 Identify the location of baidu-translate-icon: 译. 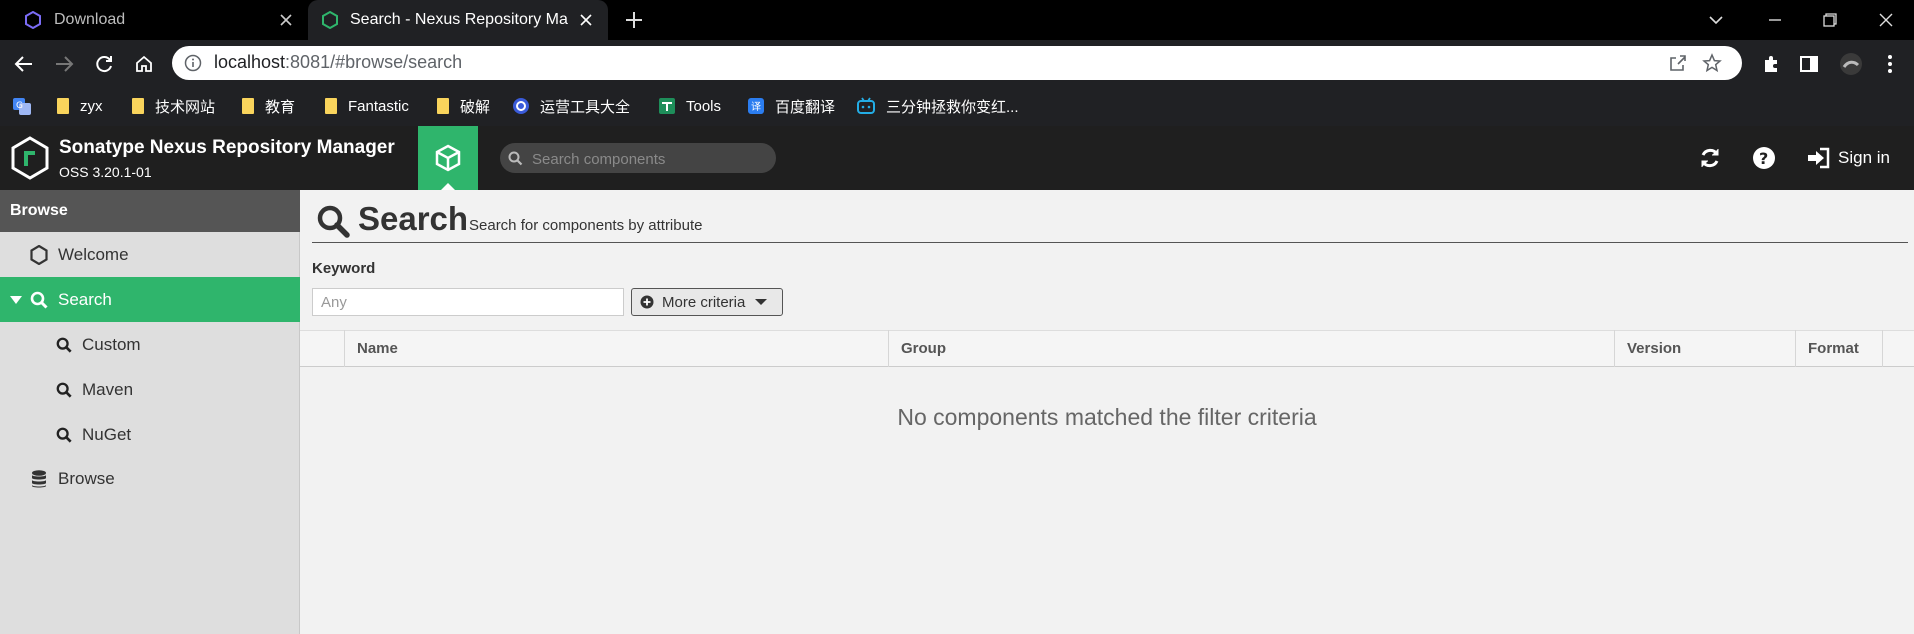
(756, 106).